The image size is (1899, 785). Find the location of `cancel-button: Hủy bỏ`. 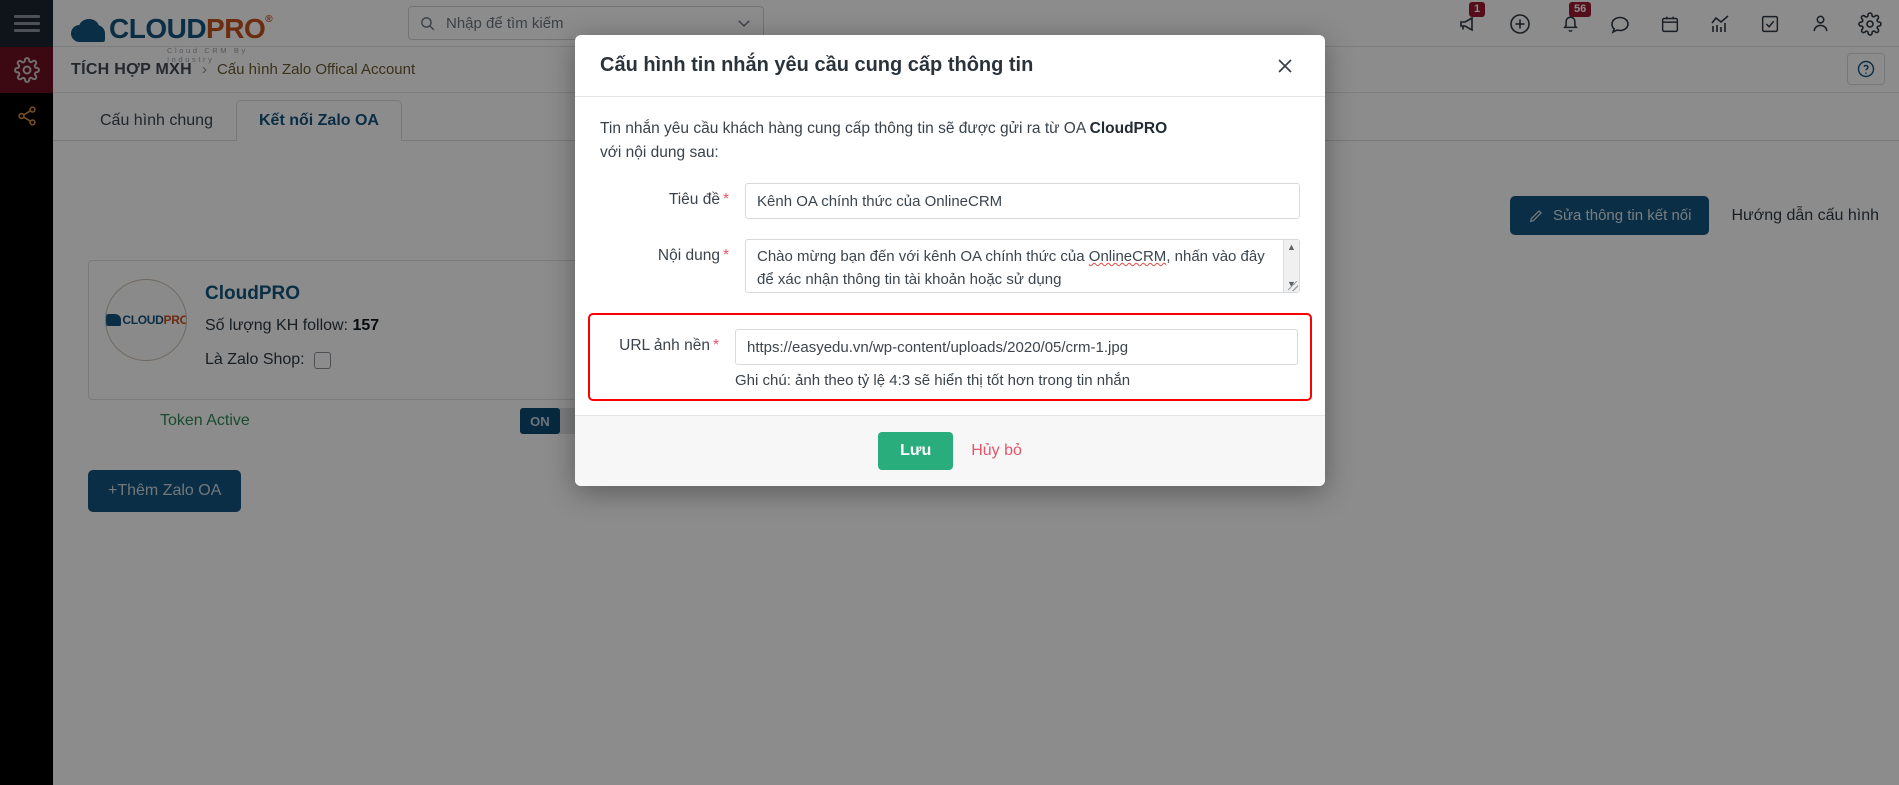

cancel-button: Hủy bỏ is located at coordinates (996, 451).